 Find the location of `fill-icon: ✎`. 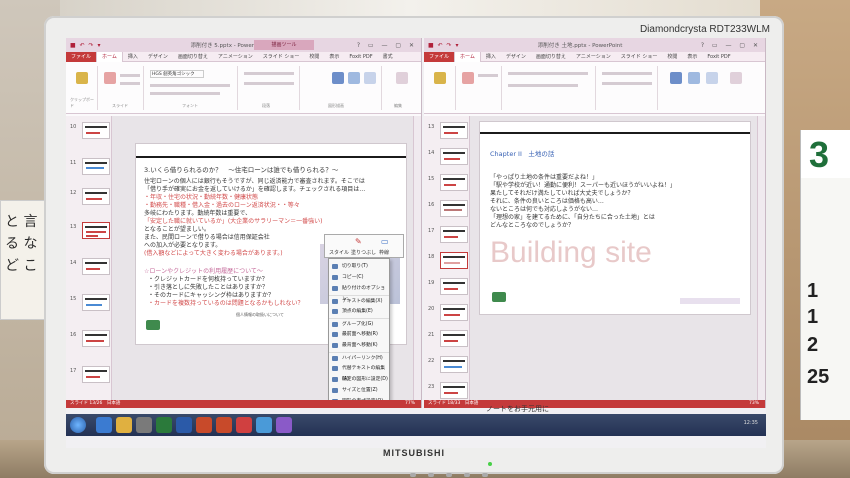

fill-icon: ✎ is located at coordinates (358, 241).